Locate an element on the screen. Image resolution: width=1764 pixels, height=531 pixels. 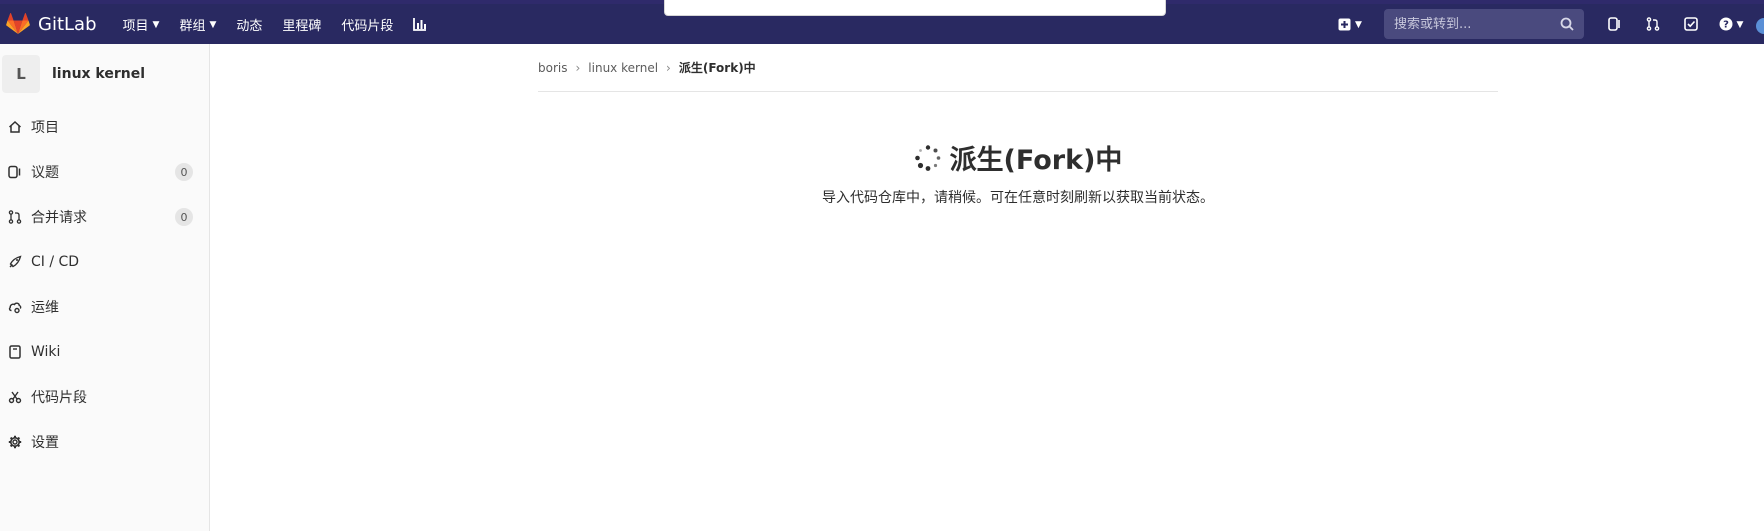
merge-requests-nav-button is located at coordinates (1653, 24).